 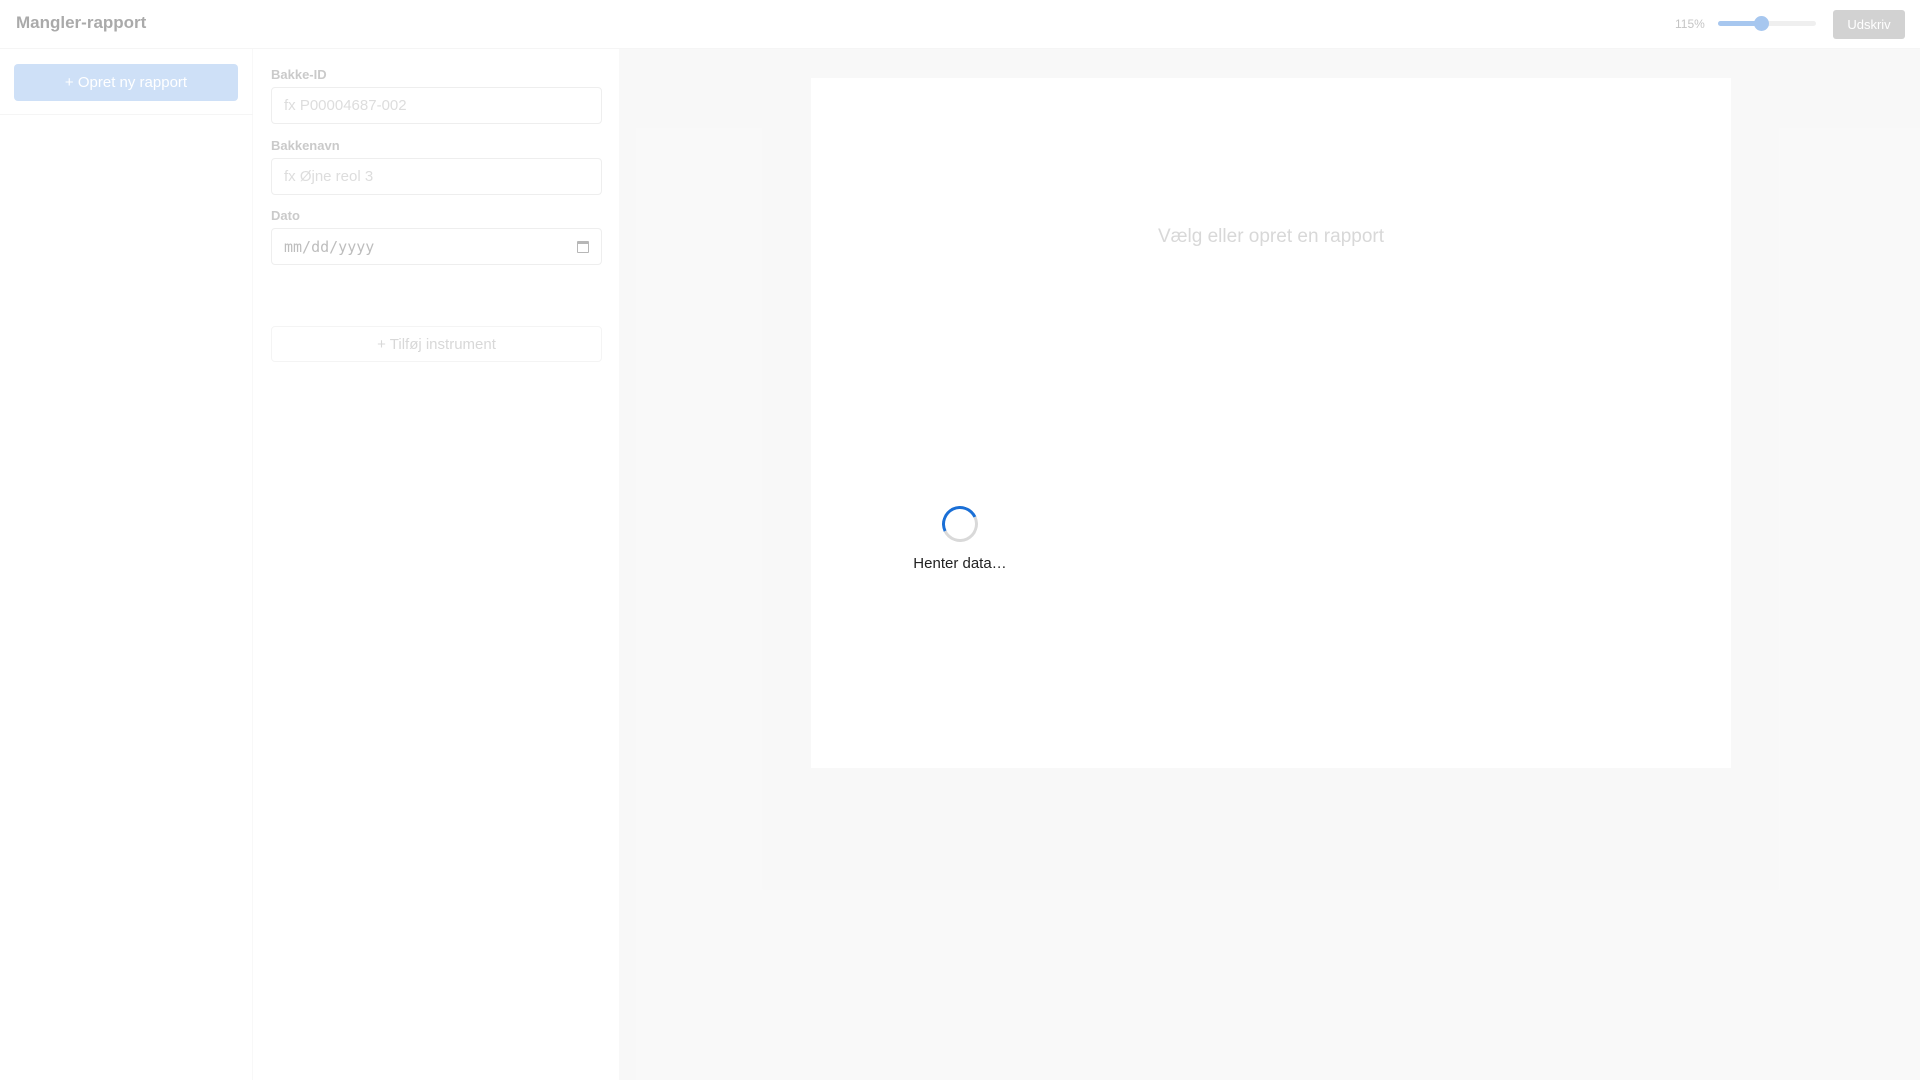 I want to click on tray-name-input: fx Øjne reol 3, so click(x=436, y=176).